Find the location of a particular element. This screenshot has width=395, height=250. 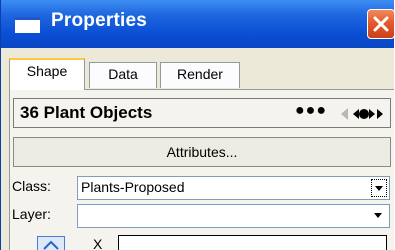

more-options-dots: ●●● is located at coordinates (311, 111).